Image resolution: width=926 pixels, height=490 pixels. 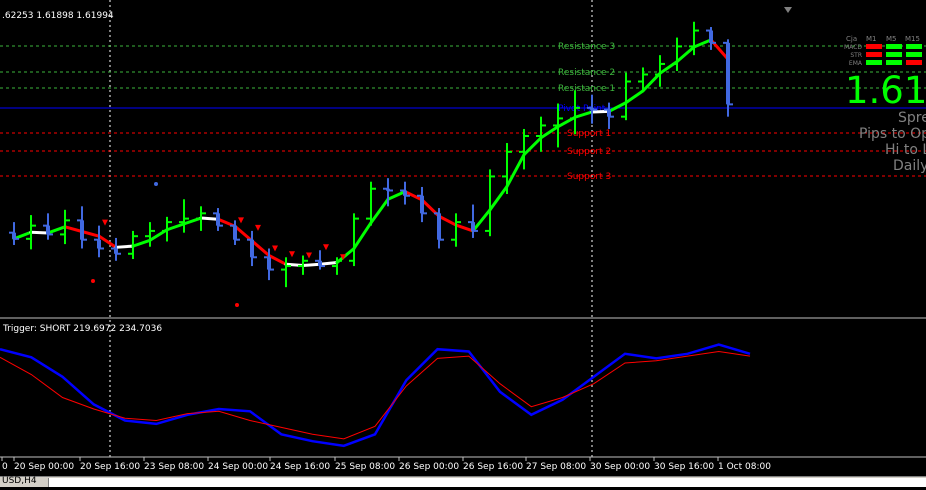 I want to click on time-tick-label: 23 Sep 08:00, so click(x=174, y=467).